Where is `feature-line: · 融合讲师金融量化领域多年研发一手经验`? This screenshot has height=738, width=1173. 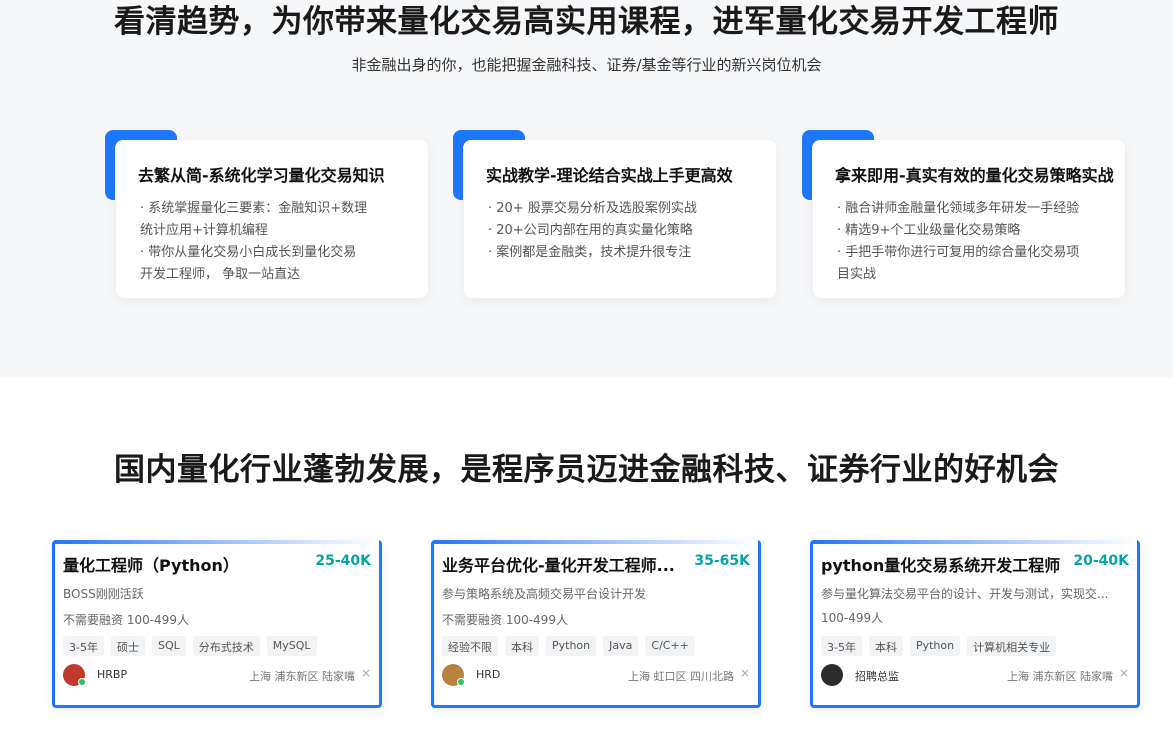
feature-line: · 融合讲师金融量化领域多年研发一手经验 is located at coordinates (958, 208).